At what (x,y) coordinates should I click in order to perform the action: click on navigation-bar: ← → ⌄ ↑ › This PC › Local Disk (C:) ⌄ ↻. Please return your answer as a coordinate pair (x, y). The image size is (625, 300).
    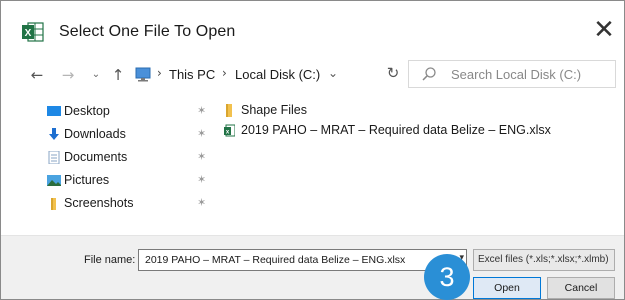
    Looking at the image, I should click on (312, 75).